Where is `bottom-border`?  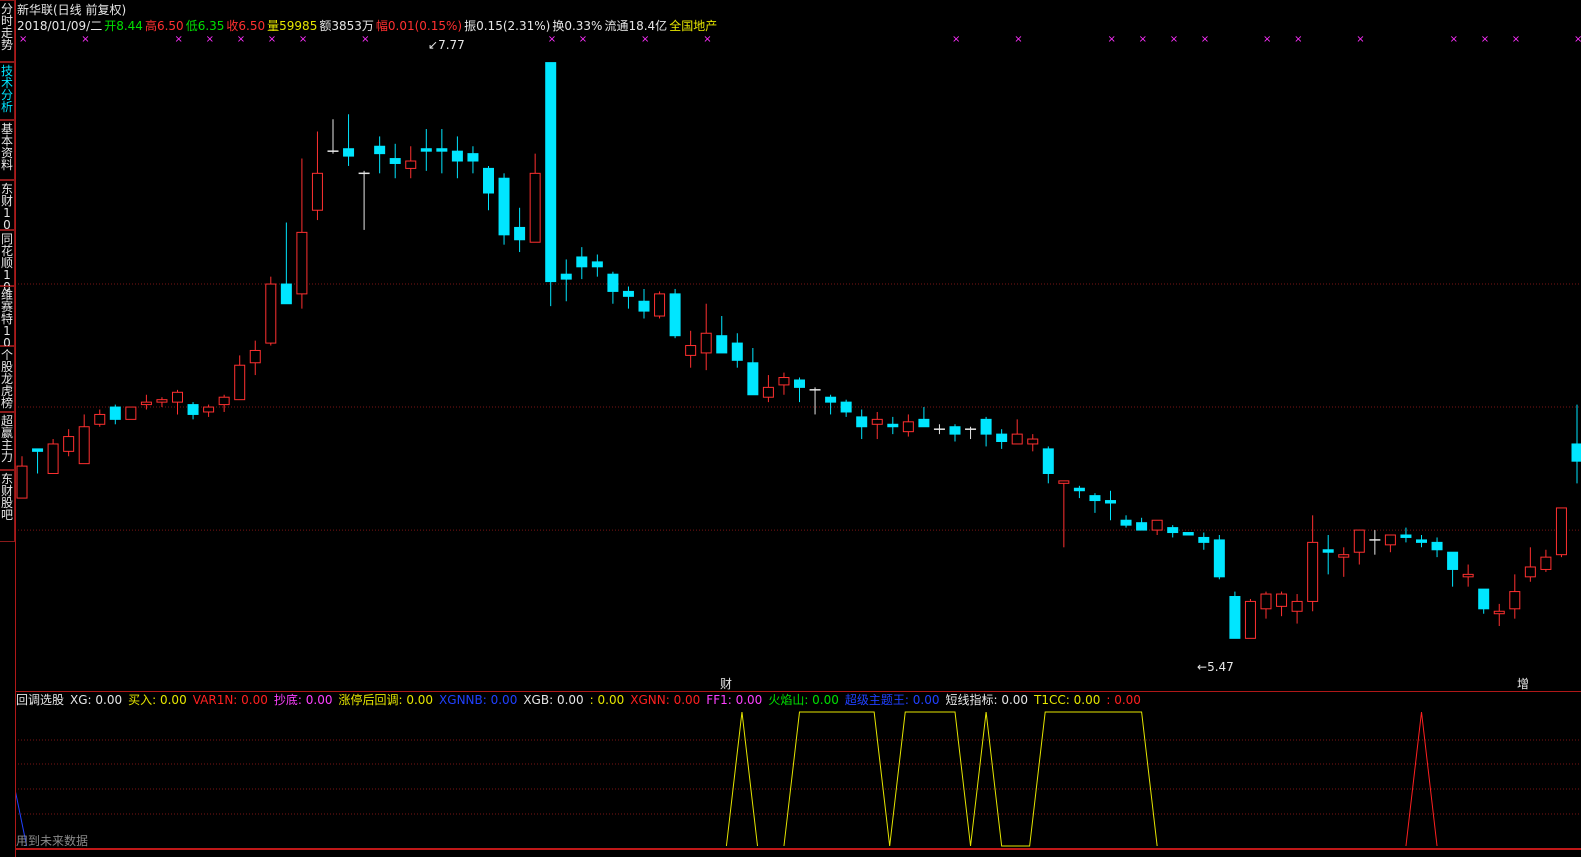 bottom-border is located at coordinates (798, 849).